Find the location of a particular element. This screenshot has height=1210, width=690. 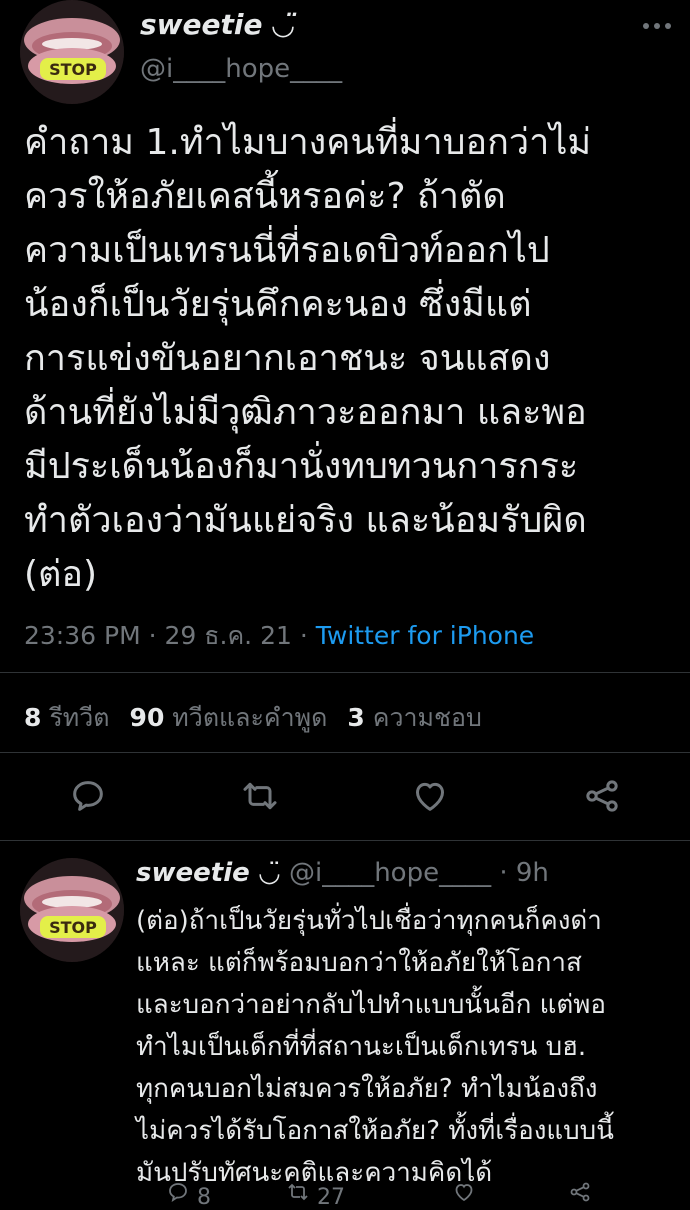

tweet-text-line: น้องก็เป็นวัยรุ่นคึกคะนอง ซึ่งมีแต่ is located at coordinates (278, 304).